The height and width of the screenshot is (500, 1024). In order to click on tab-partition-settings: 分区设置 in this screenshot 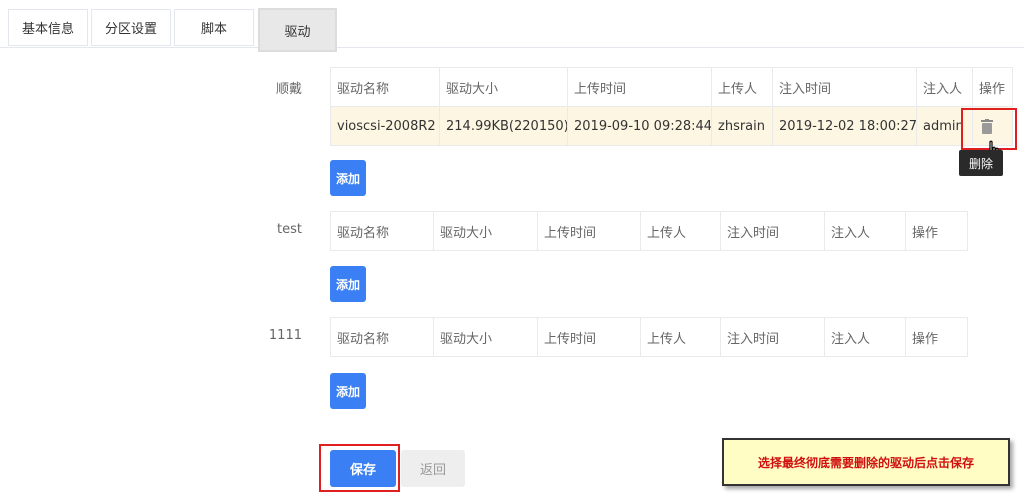, I will do `click(131, 27)`.